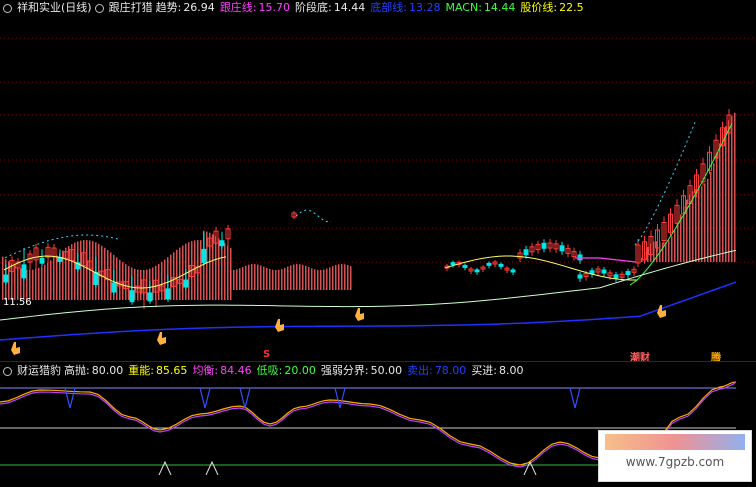  What do you see at coordinates (313, 216) in the screenshot?
I see `dotted-trail` at bounding box center [313, 216].